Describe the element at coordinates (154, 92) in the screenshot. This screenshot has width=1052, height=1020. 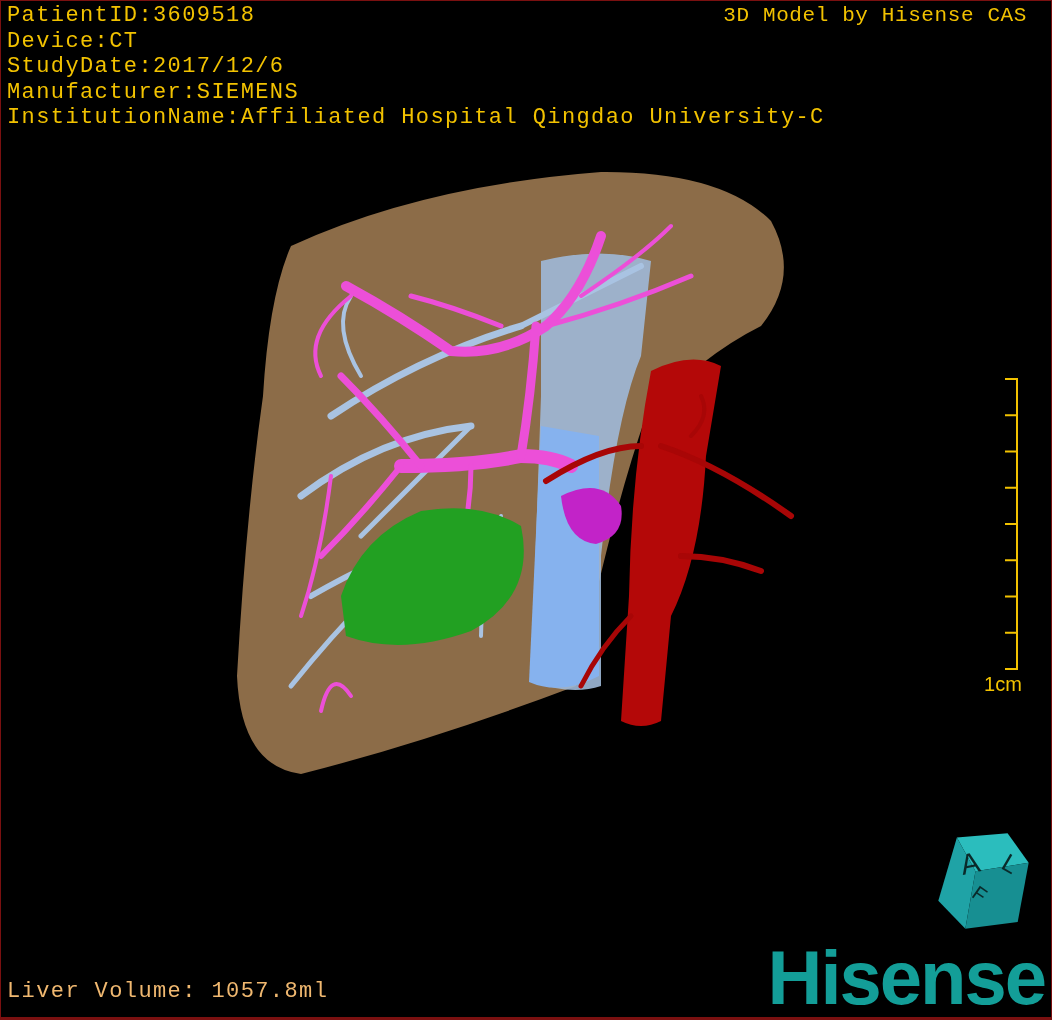
I see `study-info-text: Manufacturer:SIEMENS` at that location.